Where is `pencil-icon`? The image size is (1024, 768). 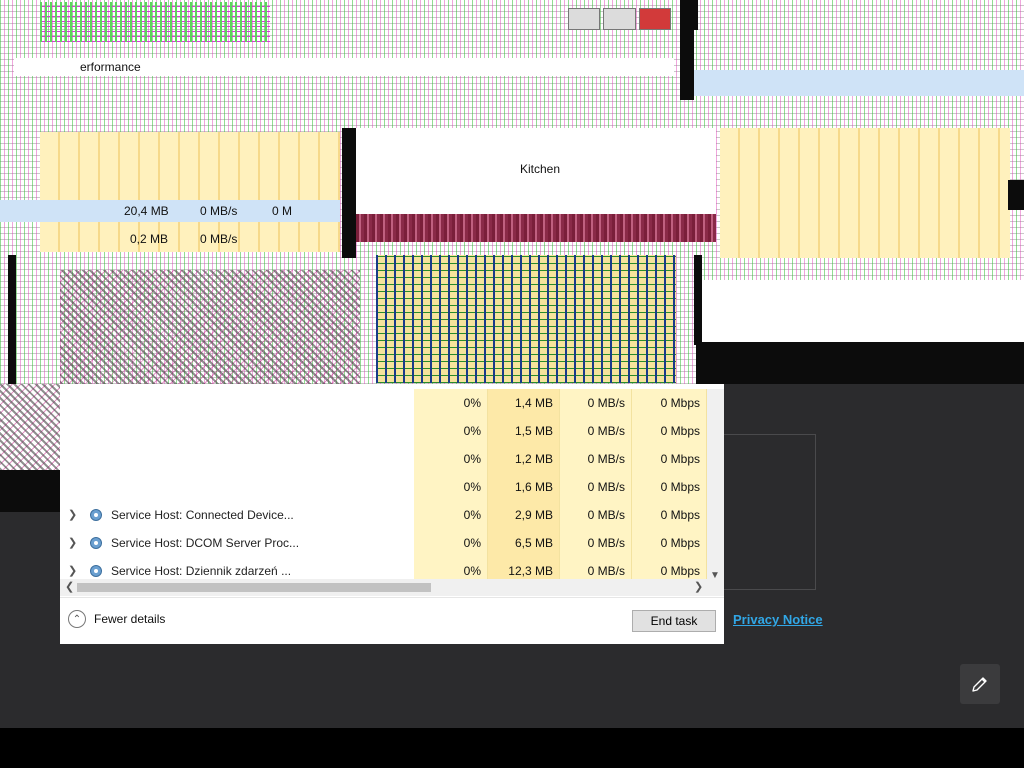
pencil-icon is located at coordinates (979, 684).